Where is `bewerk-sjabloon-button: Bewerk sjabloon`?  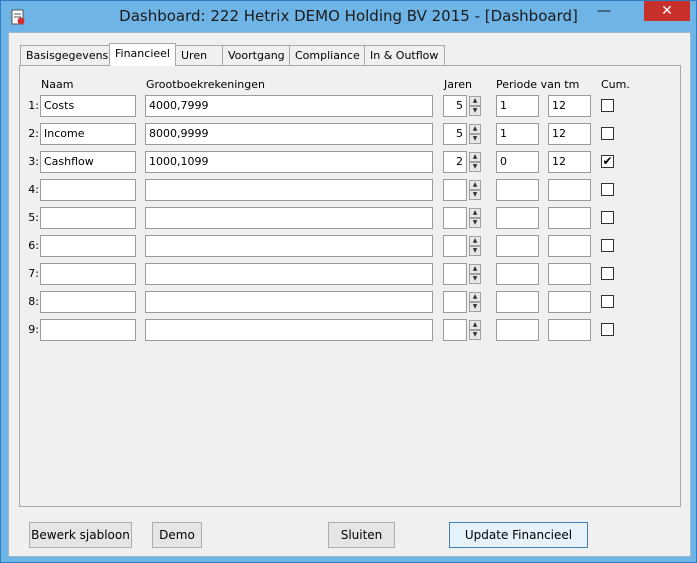
bewerk-sjabloon-button: Bewerk sjabloon is located at coordinates (80, 535).